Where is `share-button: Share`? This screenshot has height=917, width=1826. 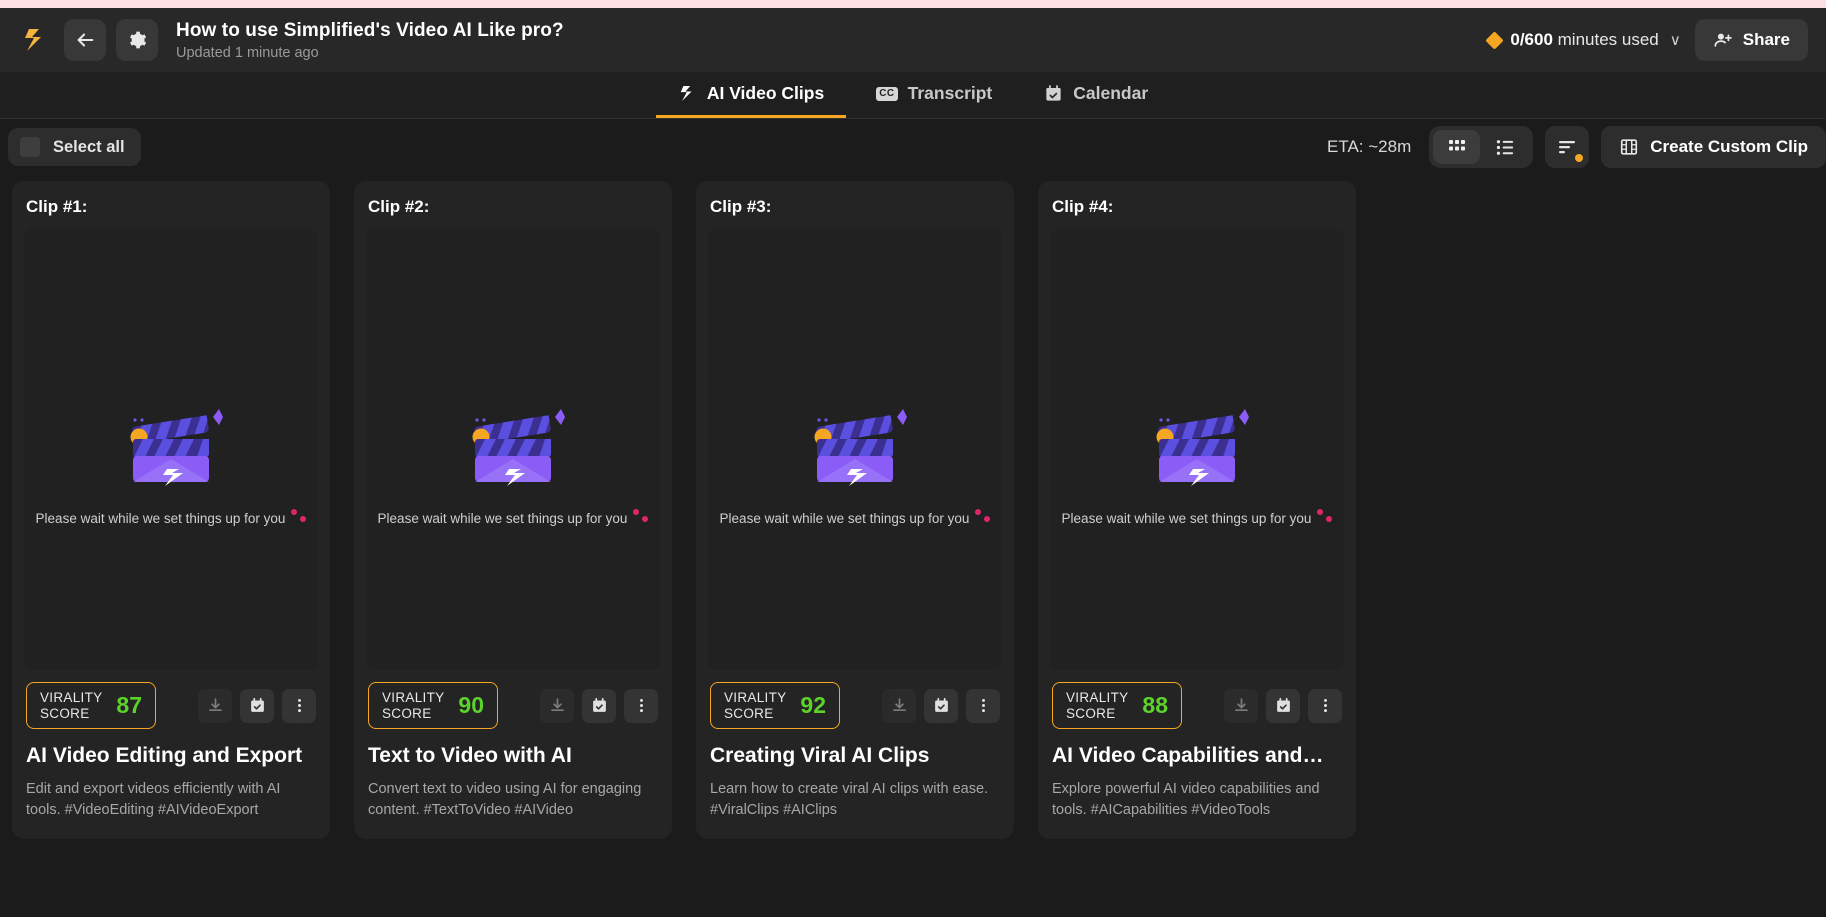 share-button: Share is located at coordinates (1751, 40).